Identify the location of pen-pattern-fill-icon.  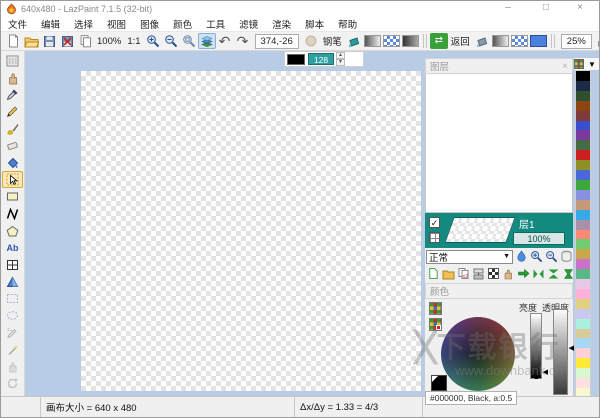
(410, 41).